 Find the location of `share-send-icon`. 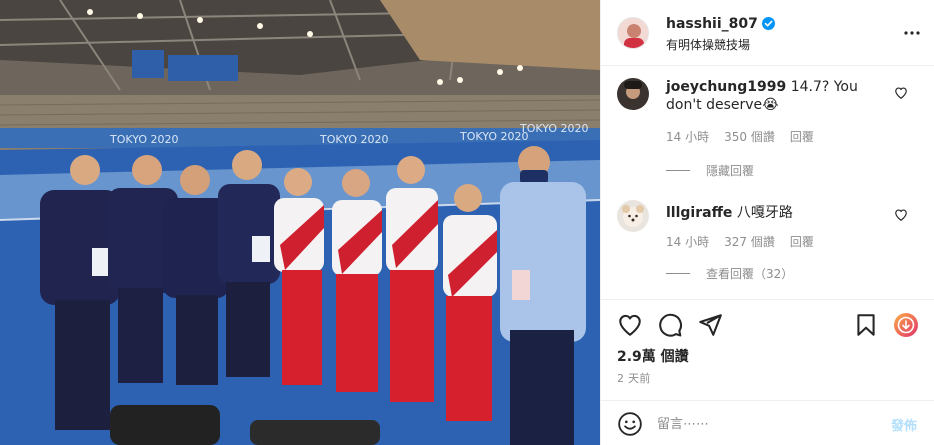

share-send-icon is located at coordinates (710, 325).